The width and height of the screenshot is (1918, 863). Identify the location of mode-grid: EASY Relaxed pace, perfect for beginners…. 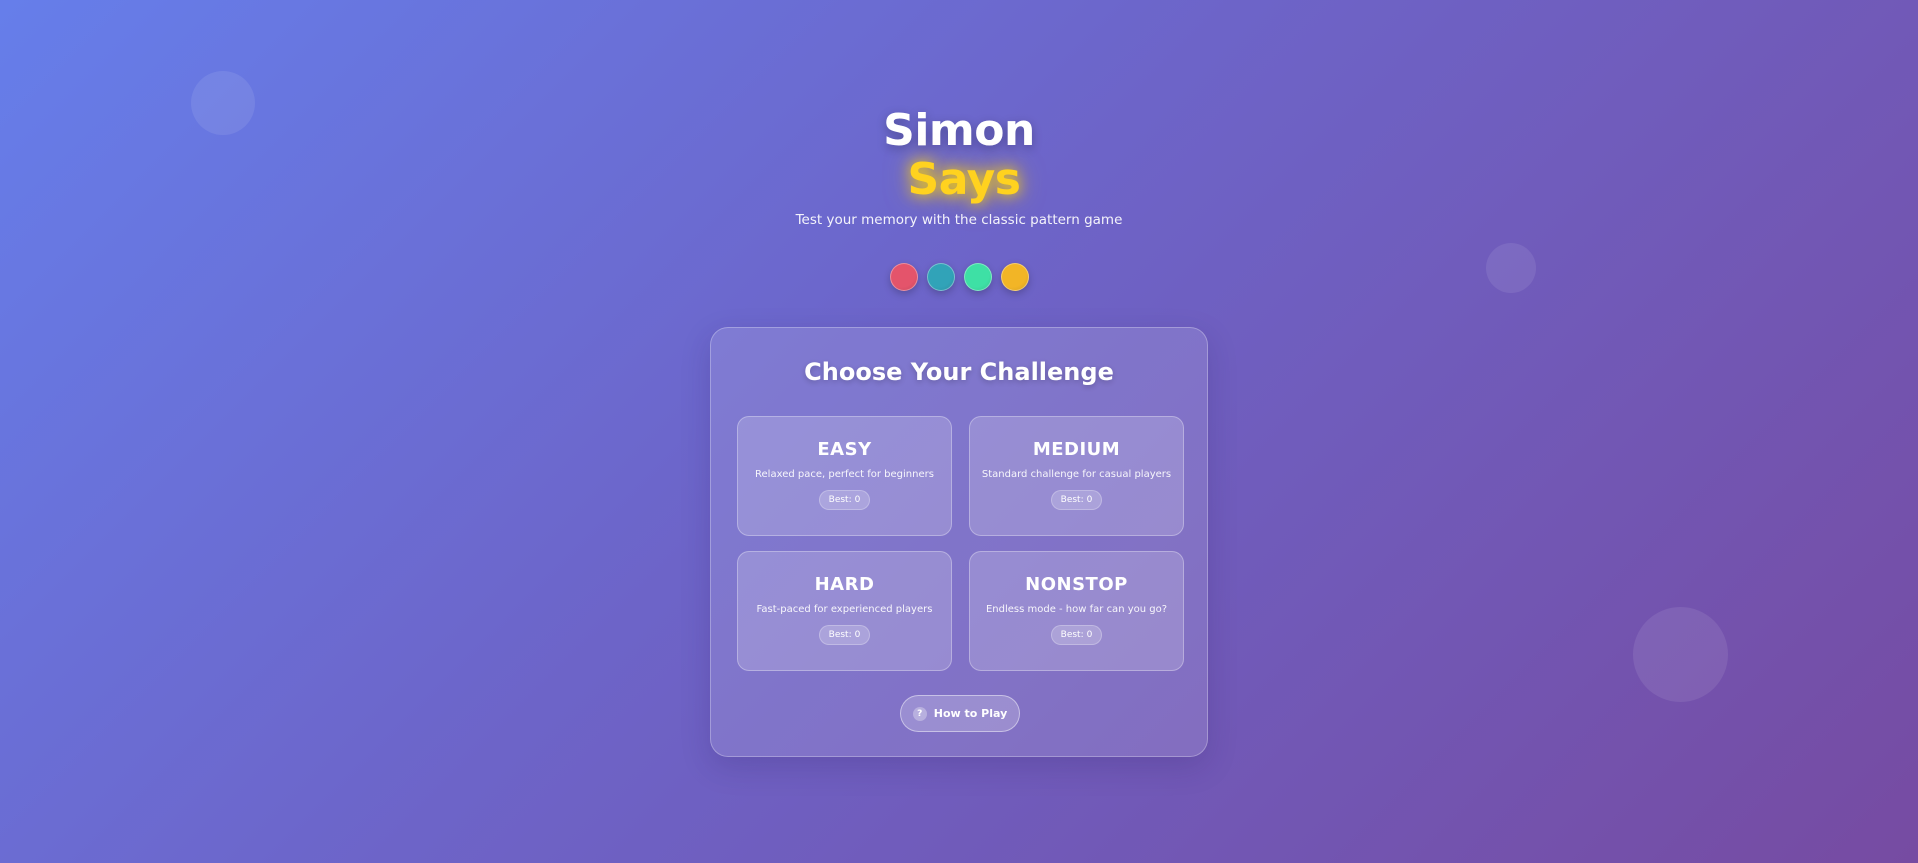
(960, 543).